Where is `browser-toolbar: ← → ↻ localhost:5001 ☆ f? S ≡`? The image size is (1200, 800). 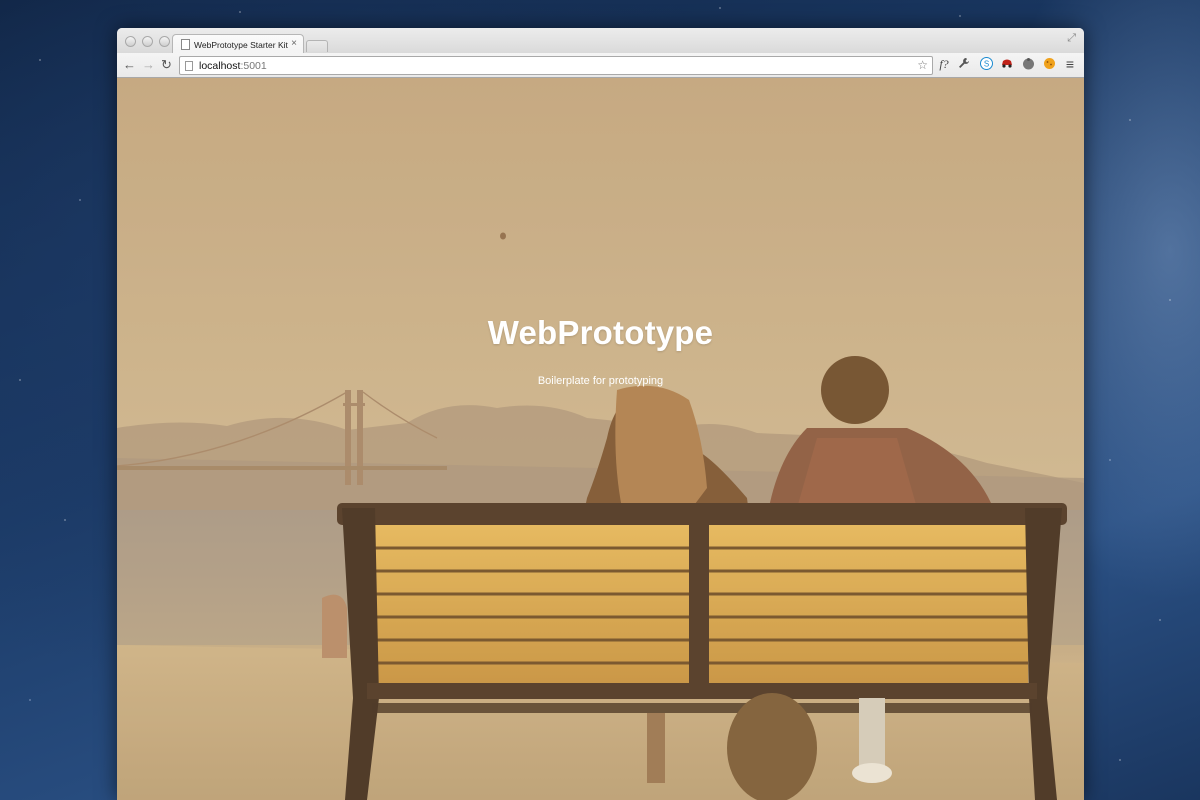 browser-toolbar: ← → ↻ localhost:5001 ☆ f? S ≡ is located at coordinates (600, 65).